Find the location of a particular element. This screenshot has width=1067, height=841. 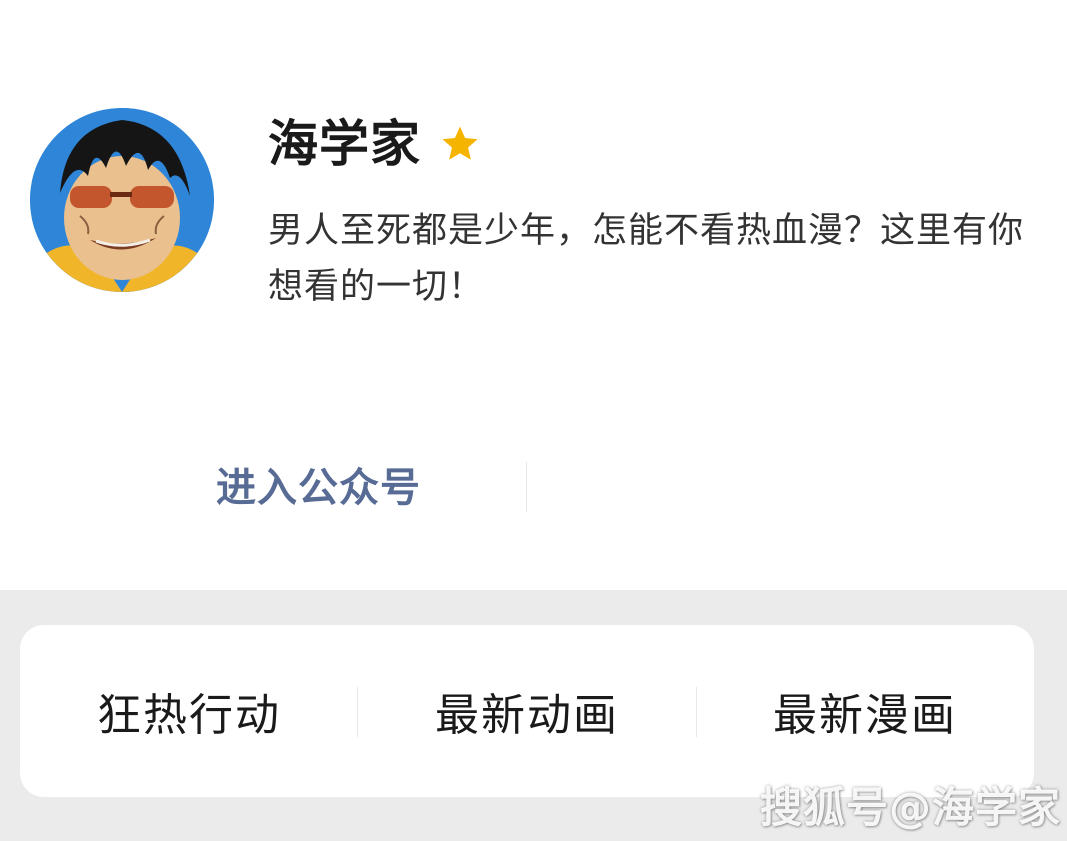

account-name: 海学家 is located at coordinates (344, 144).